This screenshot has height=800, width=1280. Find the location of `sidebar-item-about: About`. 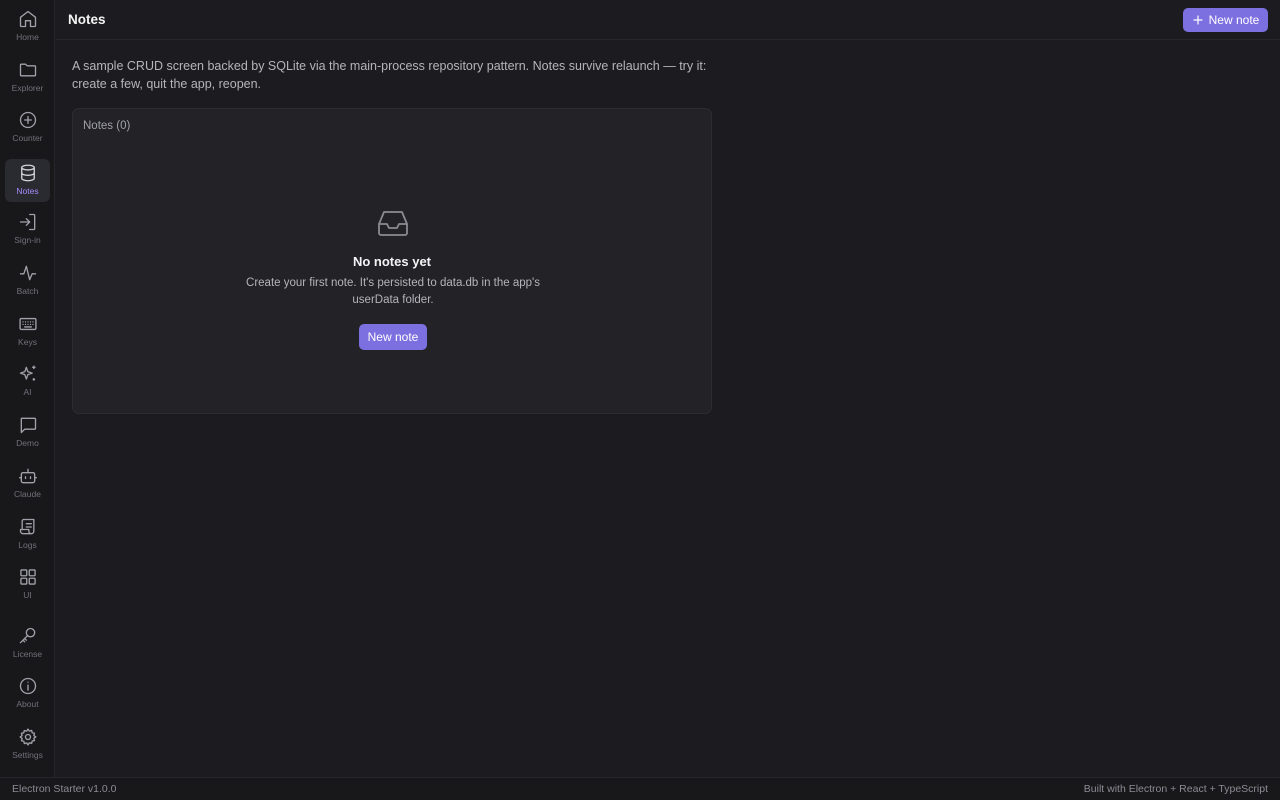

sidebar-item-about: About is located at coordinates (27, 693).